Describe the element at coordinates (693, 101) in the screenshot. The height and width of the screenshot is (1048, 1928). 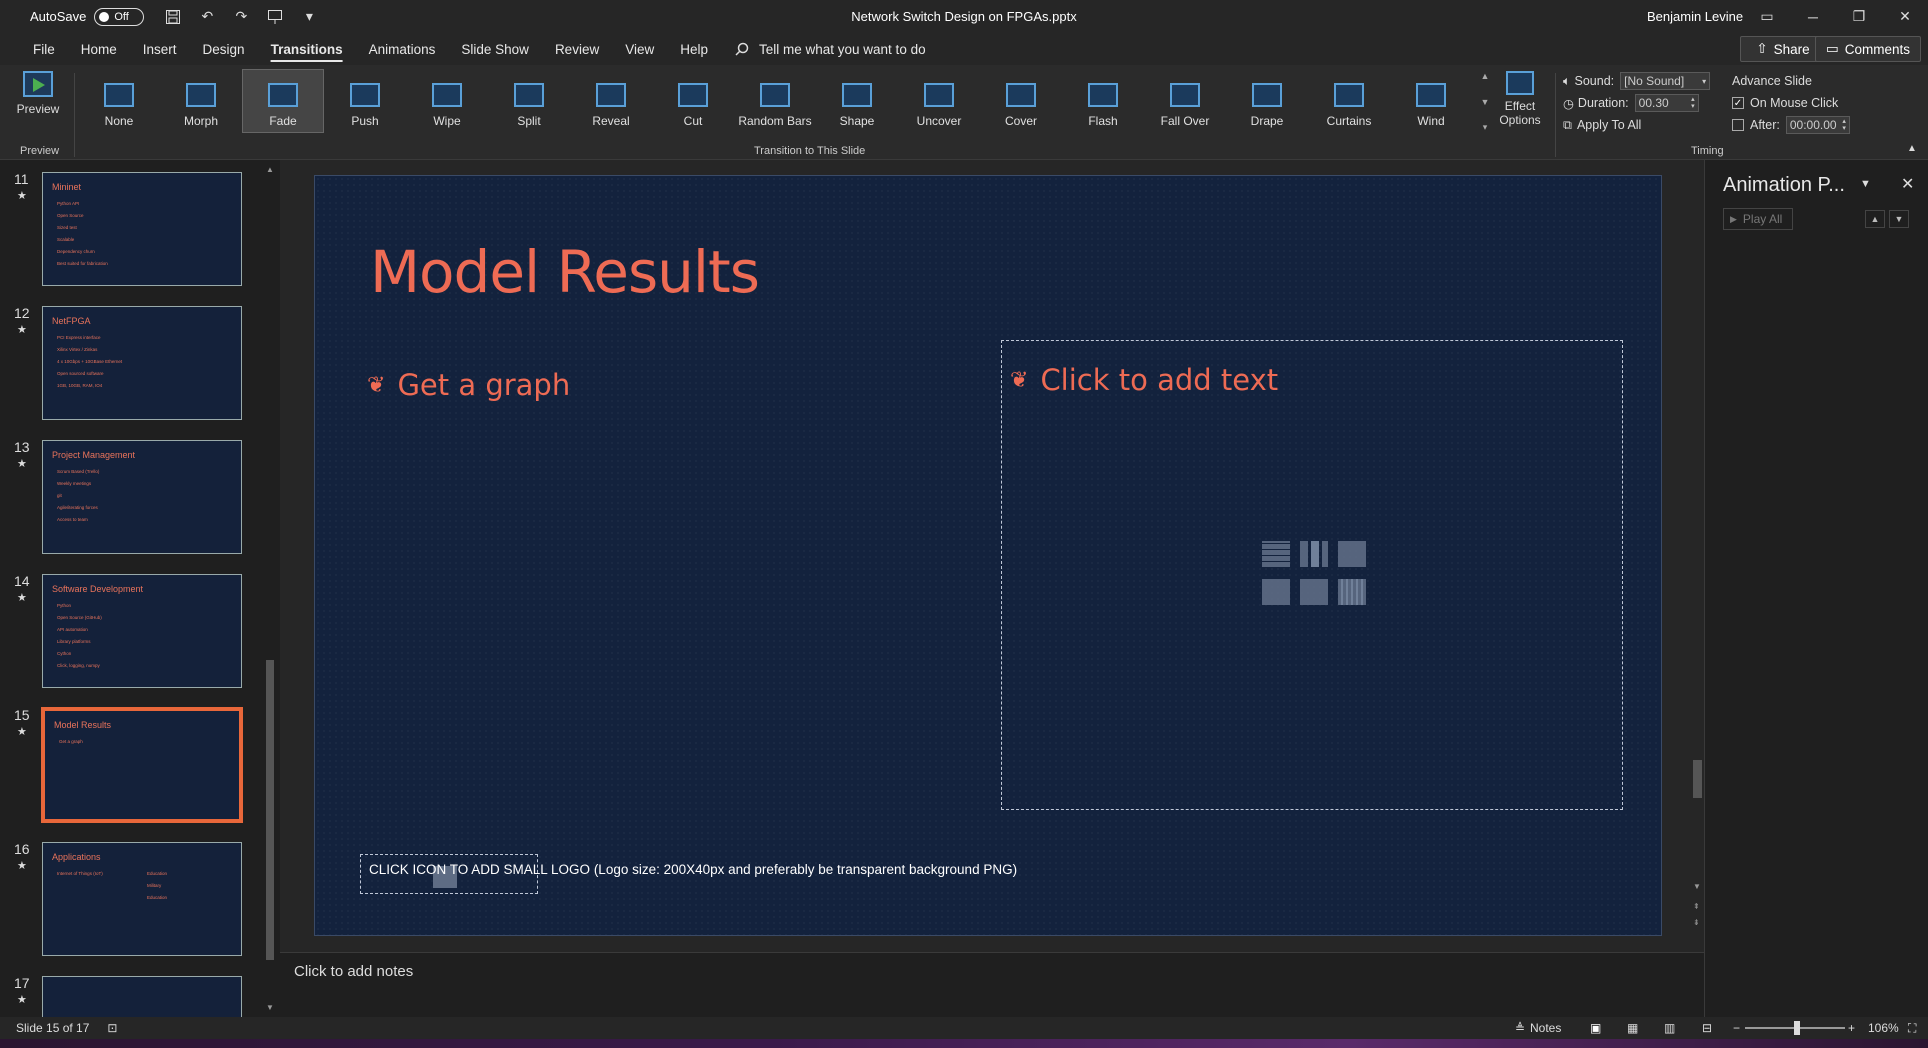
I see `transition-cut: Cut` at that location.